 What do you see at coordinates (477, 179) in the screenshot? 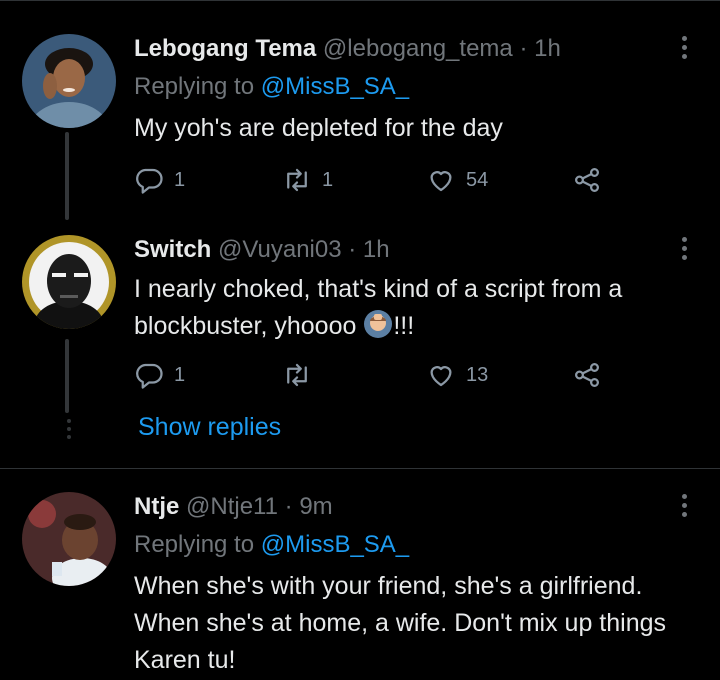
I see `like-count: 54` at bounding box center [477, 179].